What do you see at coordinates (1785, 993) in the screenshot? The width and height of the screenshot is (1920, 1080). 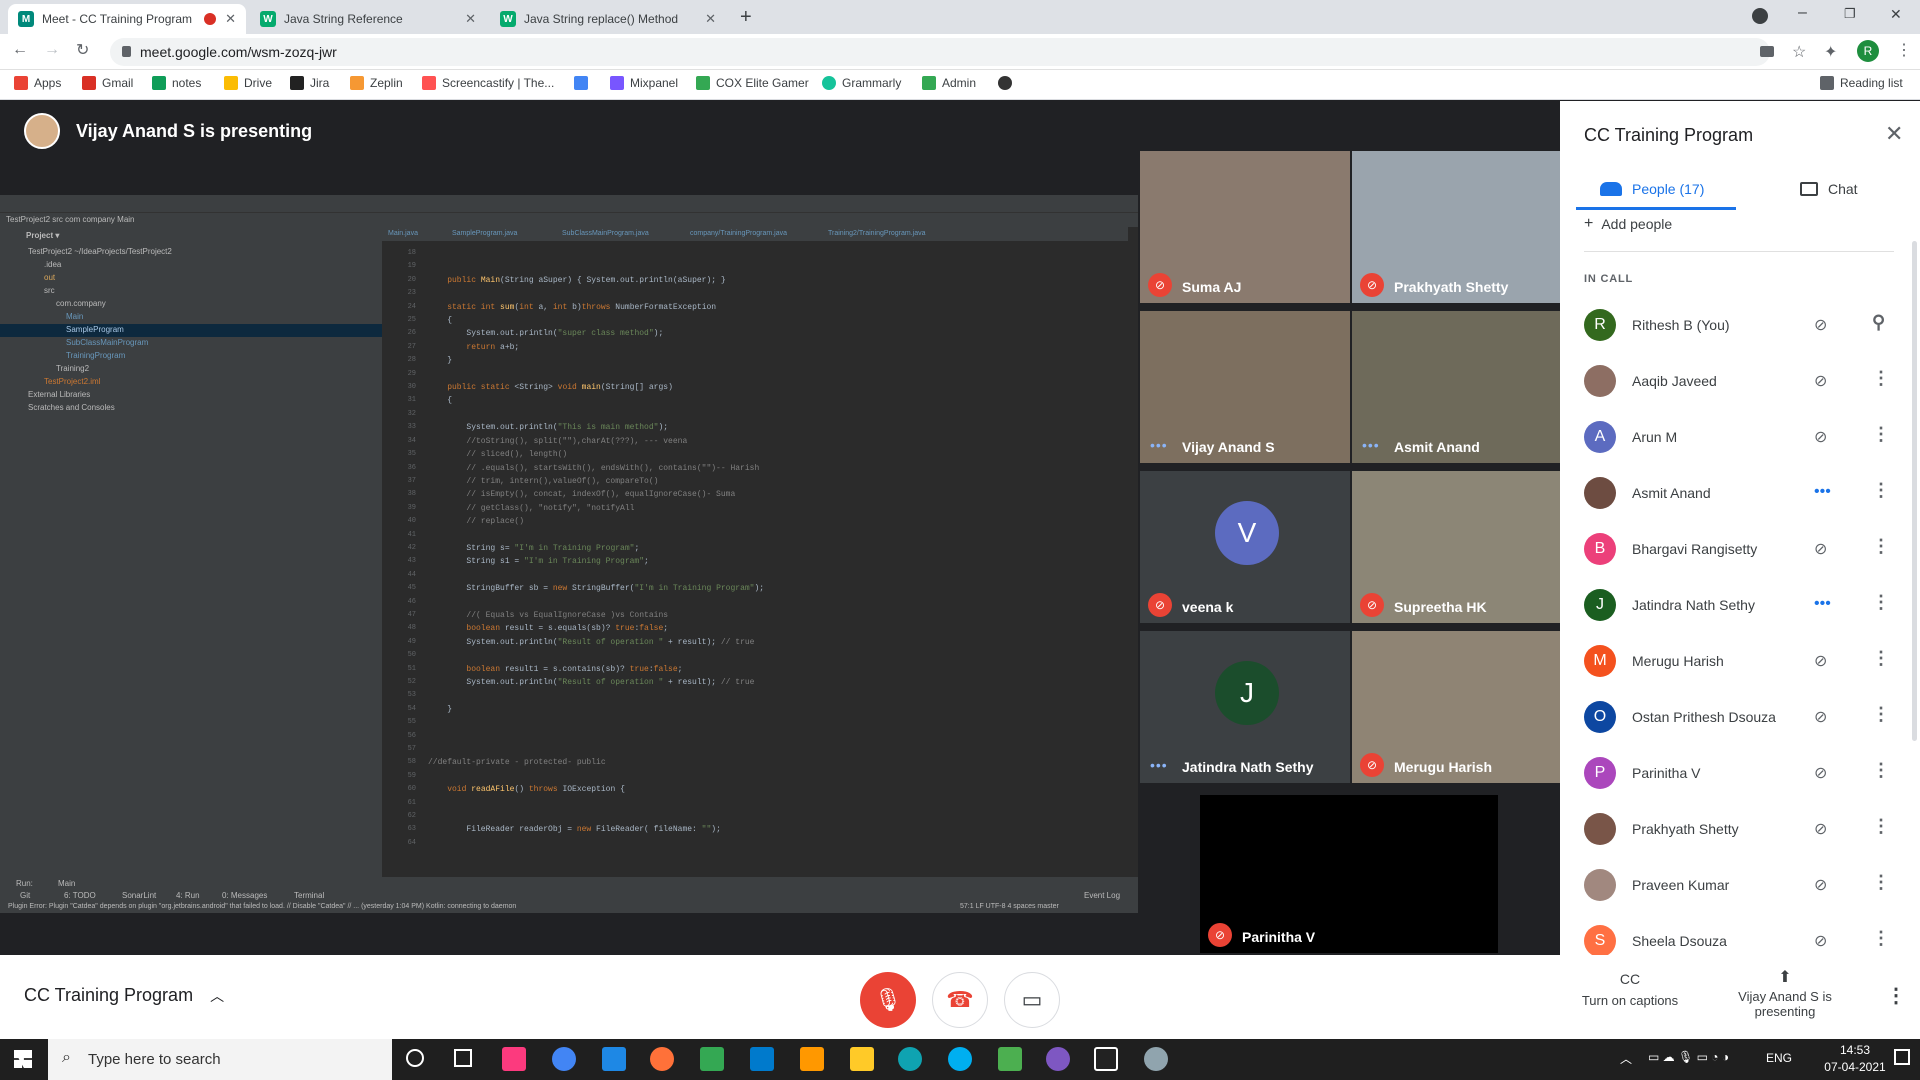 I see `present-now-button: ⬆ Vijay Anand S is presenting` at bounding box center [1785, 993].